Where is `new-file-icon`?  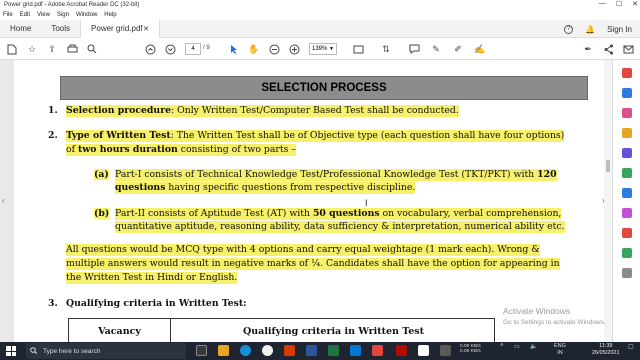
new-file-icon is located at coordinates (12, 49).